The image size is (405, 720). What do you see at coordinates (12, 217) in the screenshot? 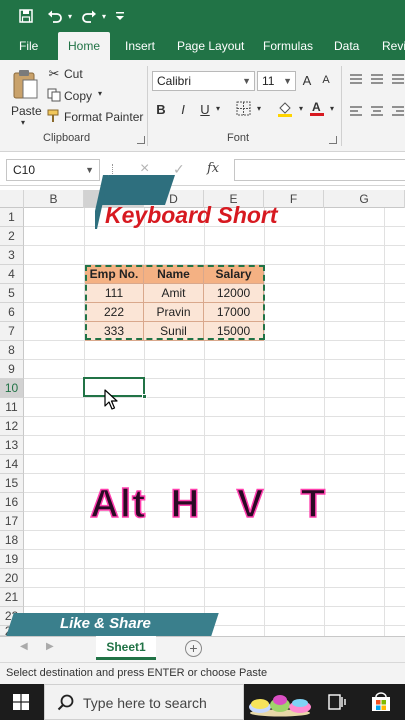
I see `row-header: 1` at bounding box center [12, 217].